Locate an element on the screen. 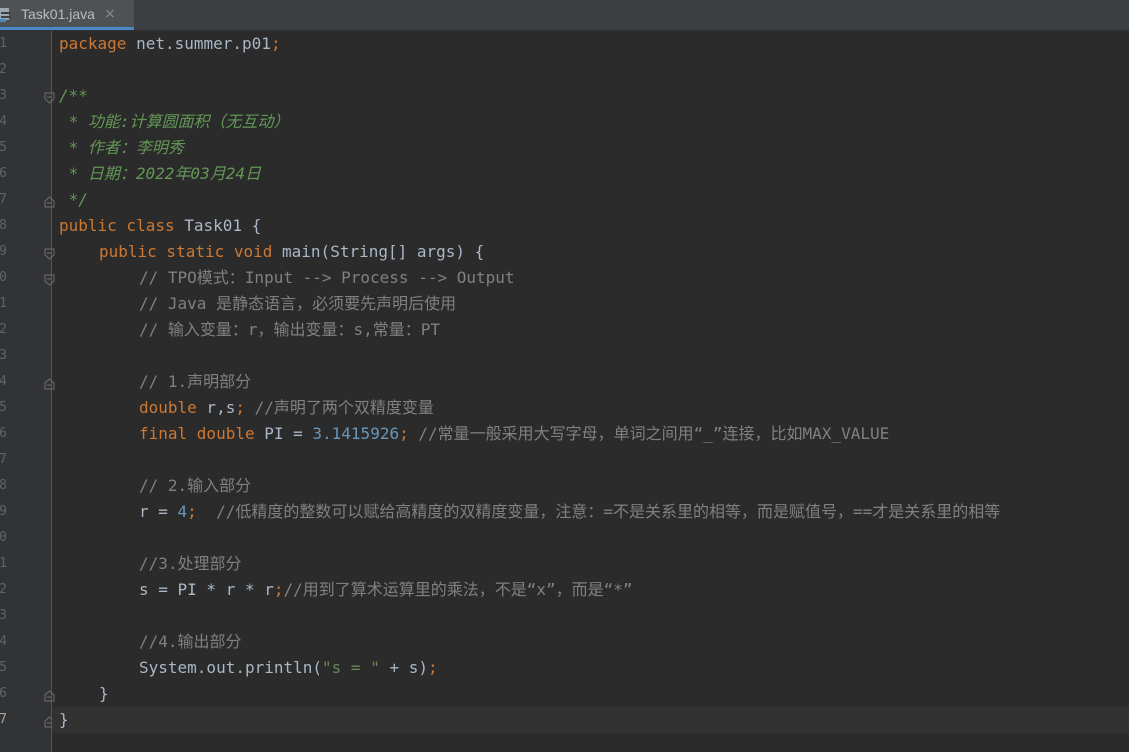  doc-comment-line: * 日期：2022年03月24日 is located at coordinates (160, 173).